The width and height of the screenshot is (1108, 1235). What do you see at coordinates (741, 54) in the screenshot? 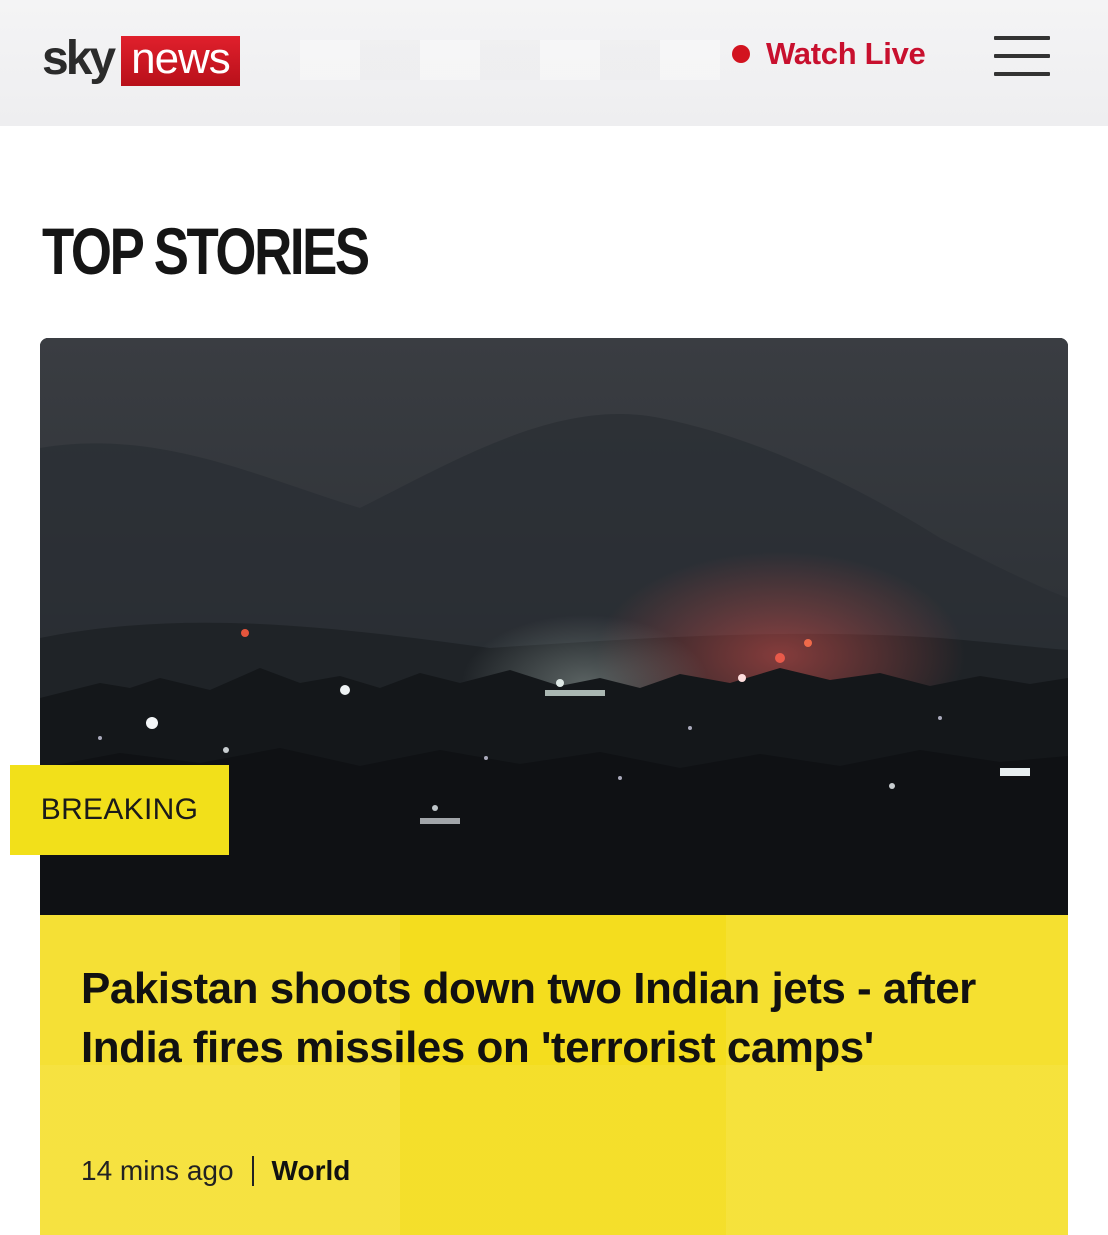
I see `live-dot-icon` at bounding box center [741, 54].